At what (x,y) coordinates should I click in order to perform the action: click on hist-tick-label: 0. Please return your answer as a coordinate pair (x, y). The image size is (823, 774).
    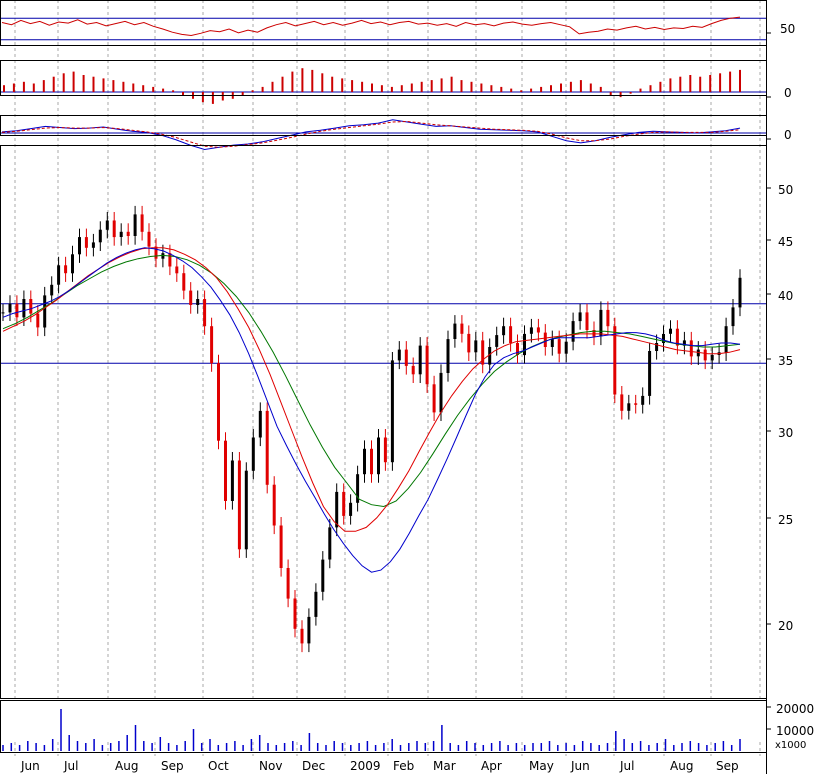
    Looking at the image, I should click on (788, 93).